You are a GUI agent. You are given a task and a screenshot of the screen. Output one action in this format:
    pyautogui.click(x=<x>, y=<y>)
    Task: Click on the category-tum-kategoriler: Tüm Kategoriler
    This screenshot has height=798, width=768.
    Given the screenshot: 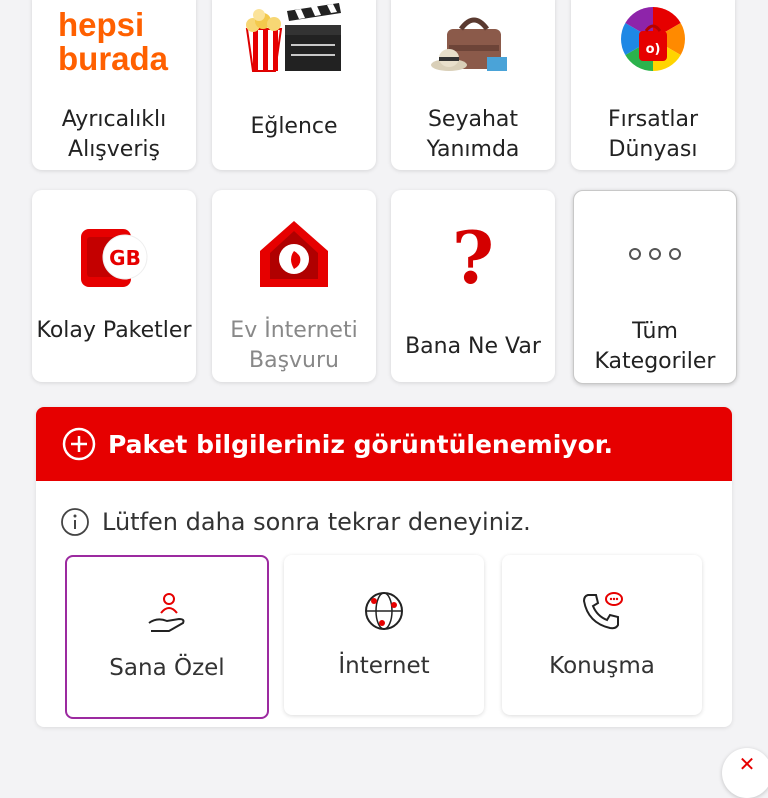 What is the action you would take?
    pyautogui.click(x=655, y=287)
    